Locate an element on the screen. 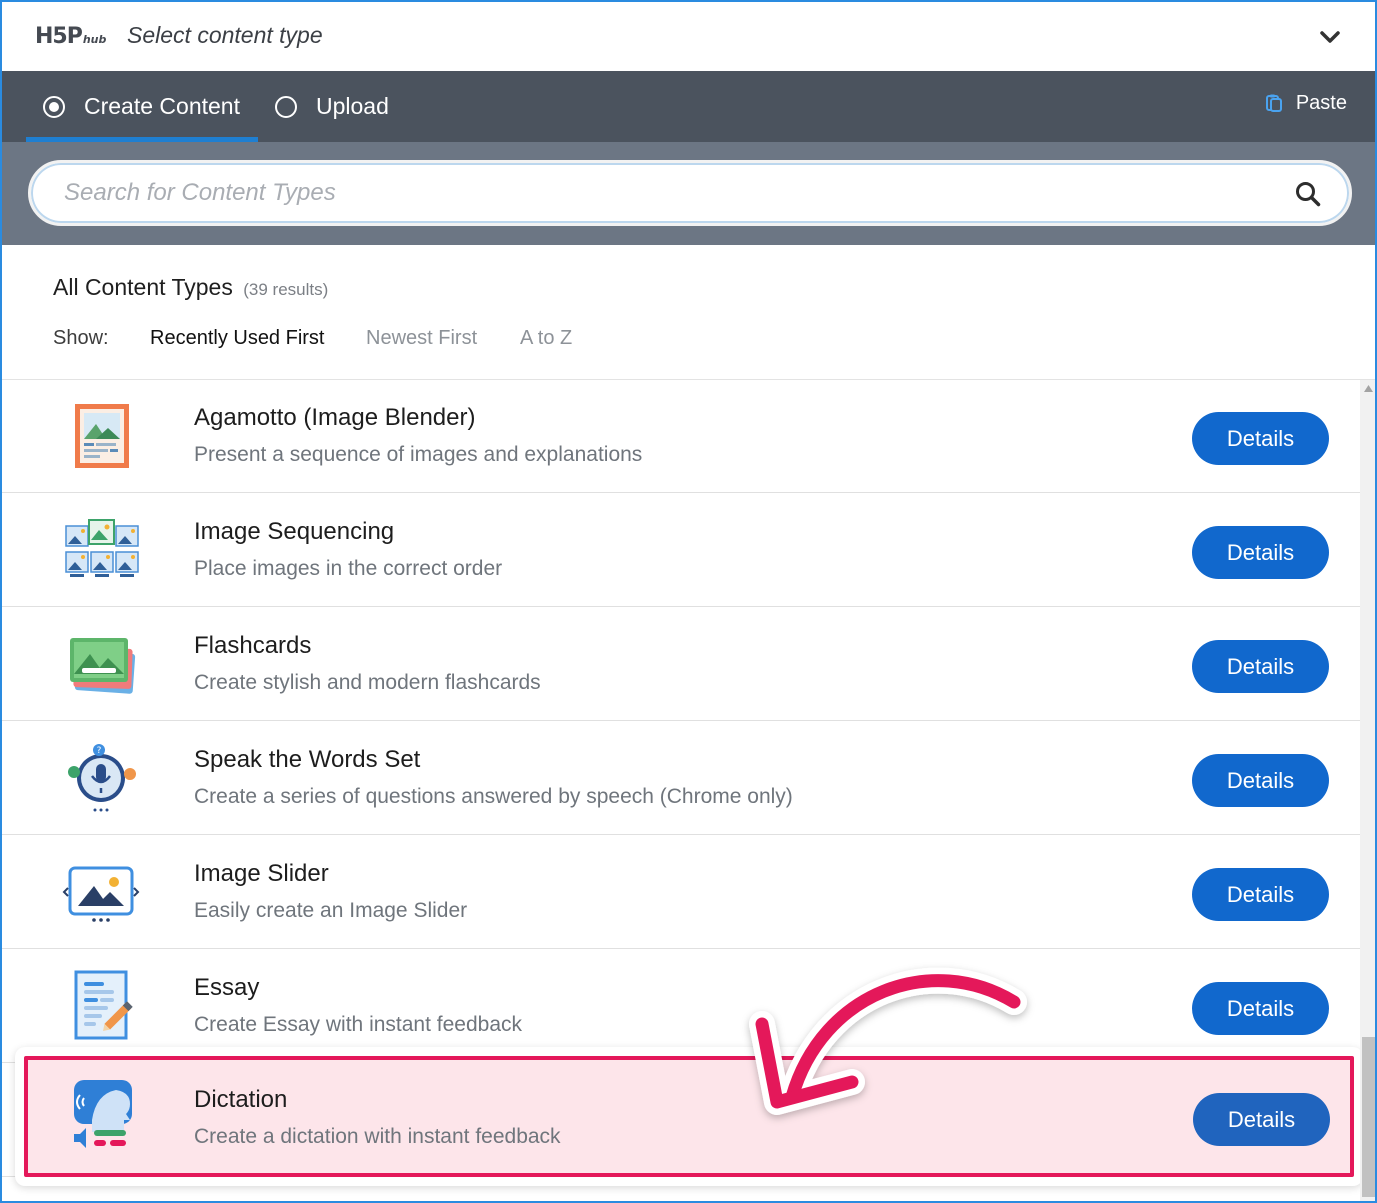  dictation-icon is located at coordinates (103, 1114).